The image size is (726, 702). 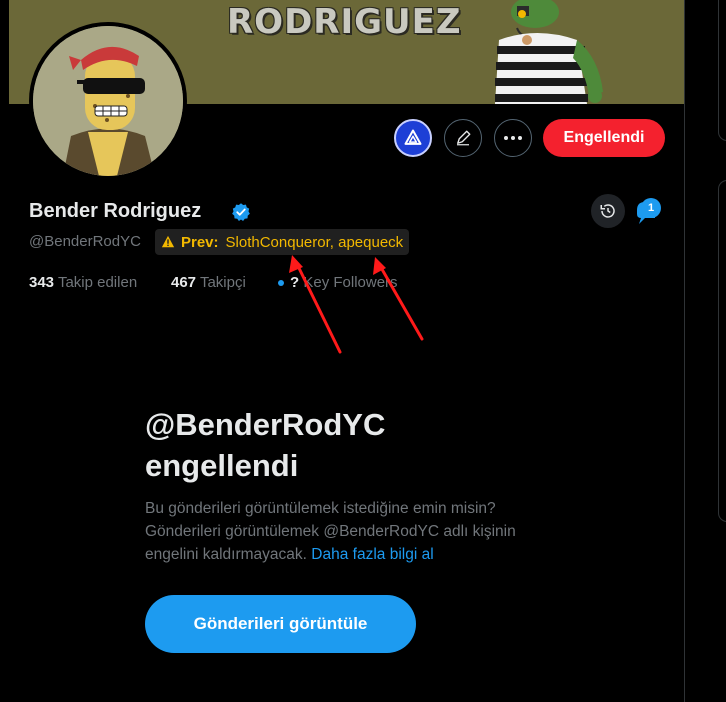 What do you see at coordinates (315, 445) in the screenshot?
I see `blocked-notice-title: @BenderRodYC engellendi` at bounding box center [315, 445].